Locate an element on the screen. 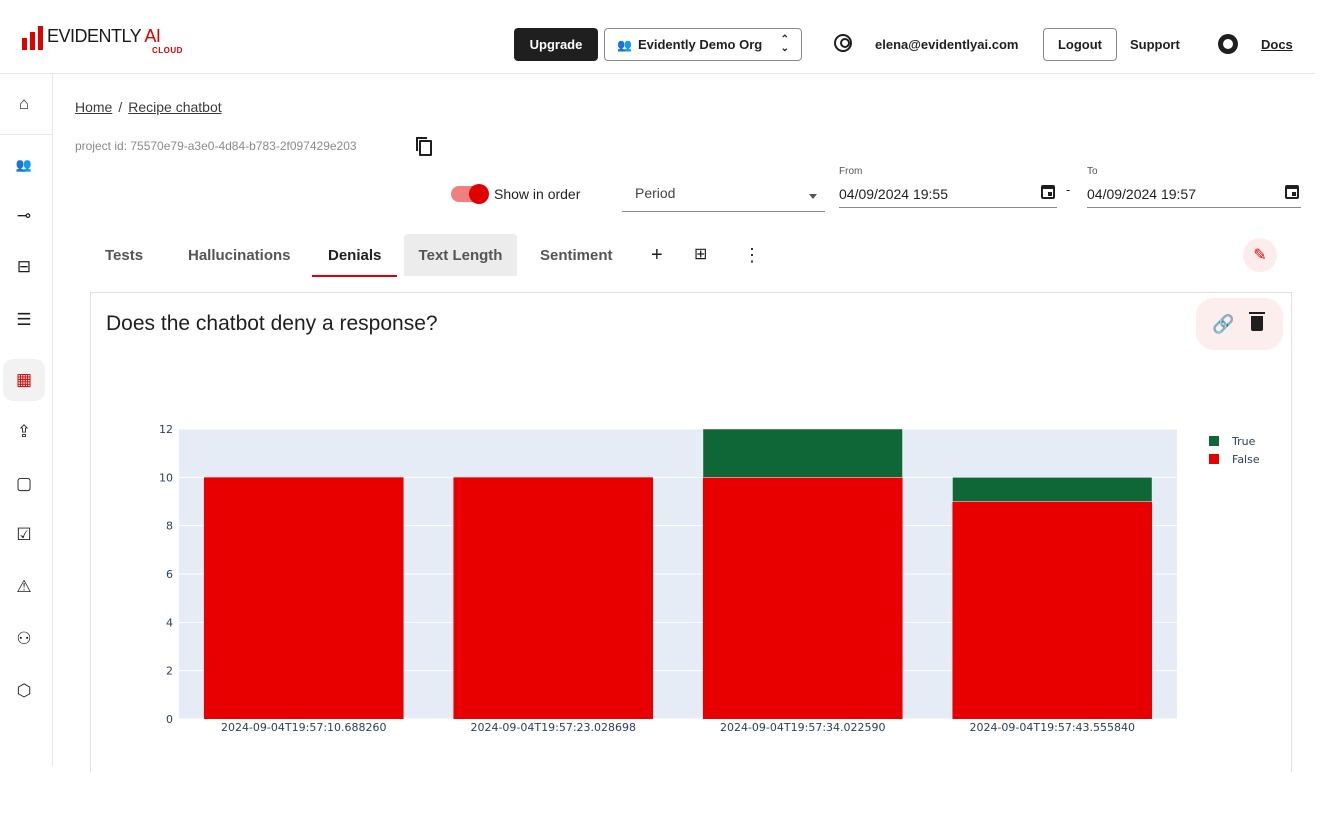 The height and width of the screenshot is (824, 1324). sidebar-item-list: ☰ is located at coordinates (24, 320).